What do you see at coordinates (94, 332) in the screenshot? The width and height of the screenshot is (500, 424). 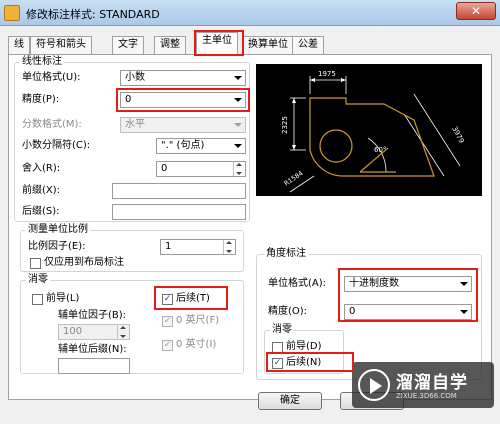 I see `sub-units-factor-spinner: 100` at bounding box center [94, 332].